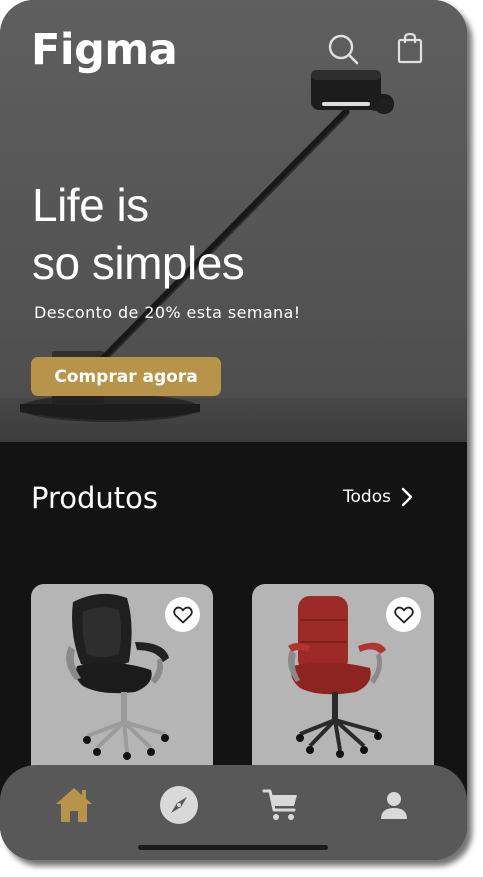 The width and height of the screenshot is (483, 877). Describe the element at coordinates (407, 497) in the screenshot. I see `chevron-right-icon` at that location.